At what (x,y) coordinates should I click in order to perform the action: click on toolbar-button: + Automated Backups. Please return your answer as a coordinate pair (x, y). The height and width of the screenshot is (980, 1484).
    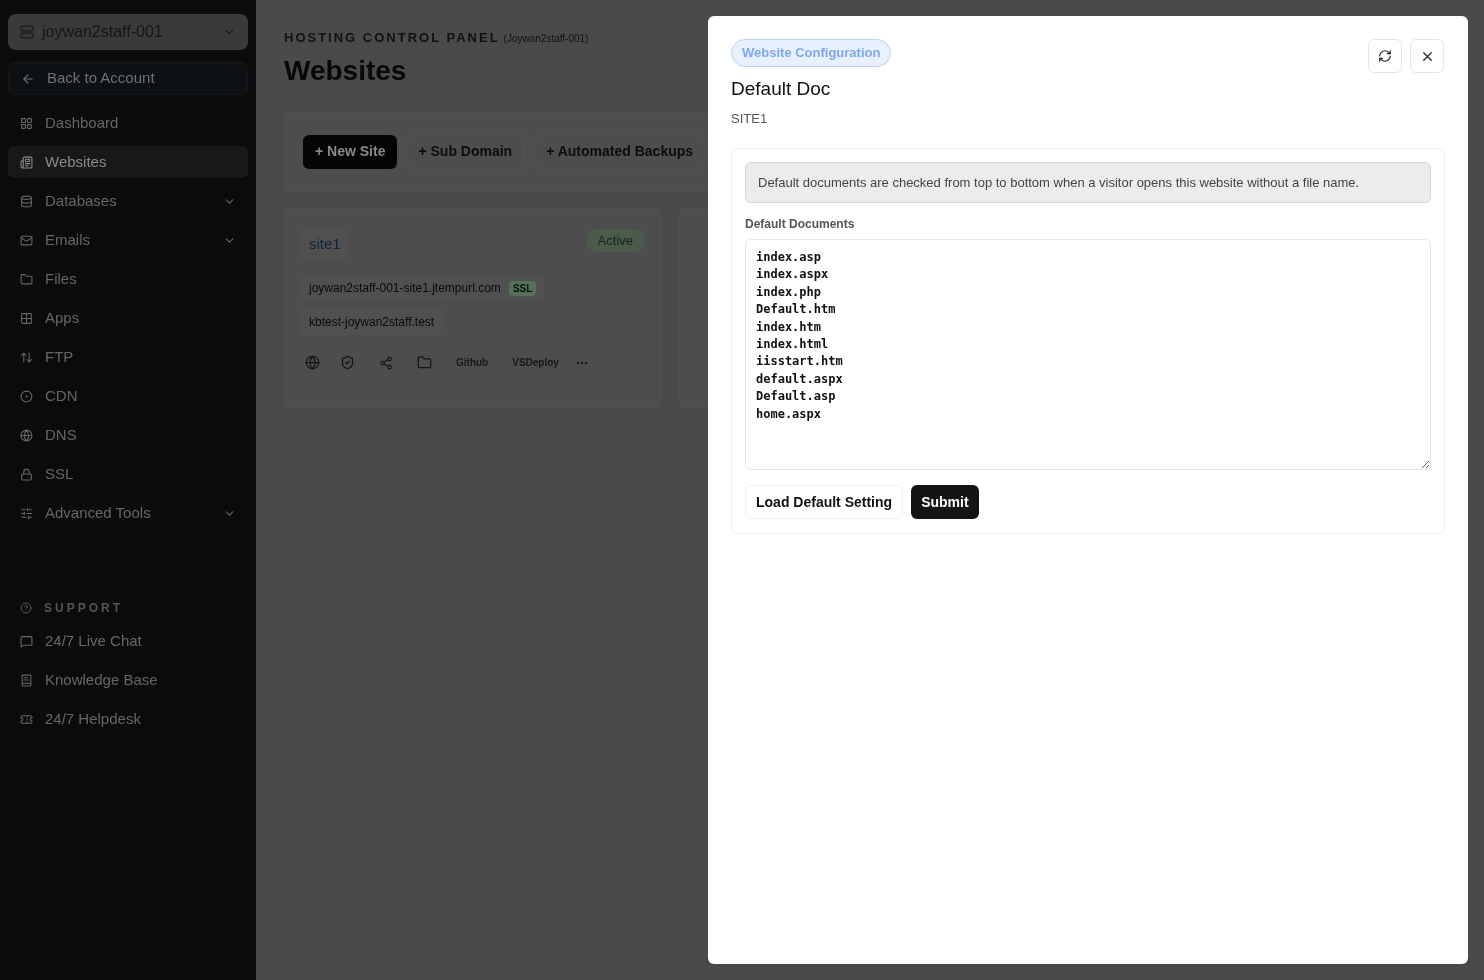
    Looking at the image, I should click on (620, 151).